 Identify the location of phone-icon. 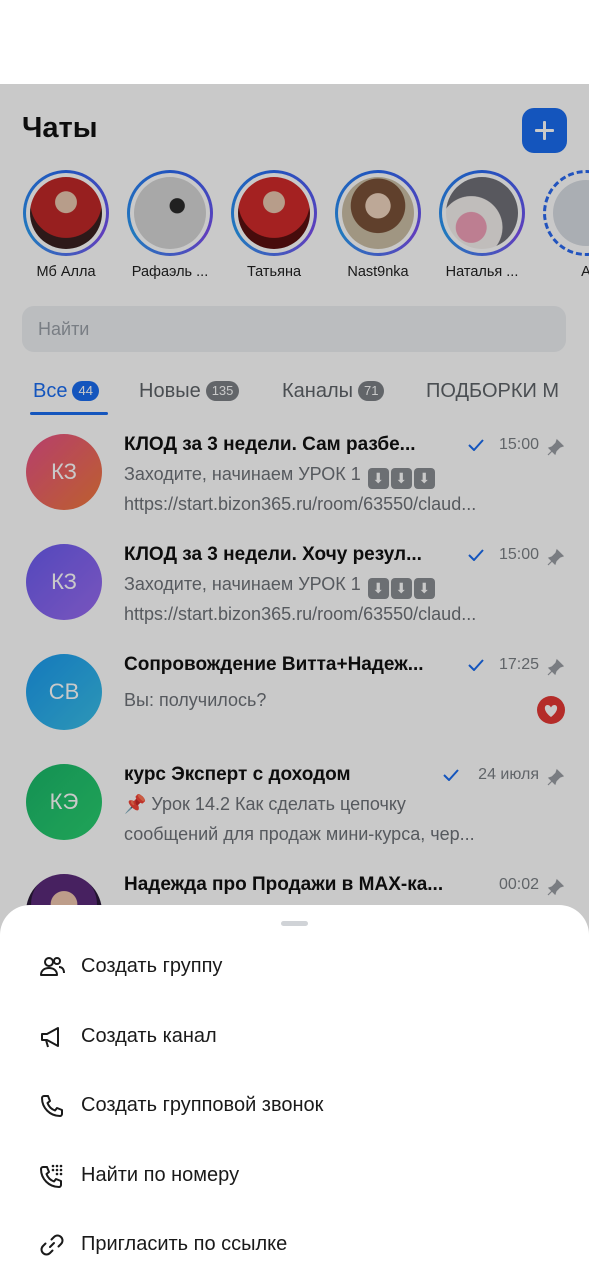
(52, 1106).